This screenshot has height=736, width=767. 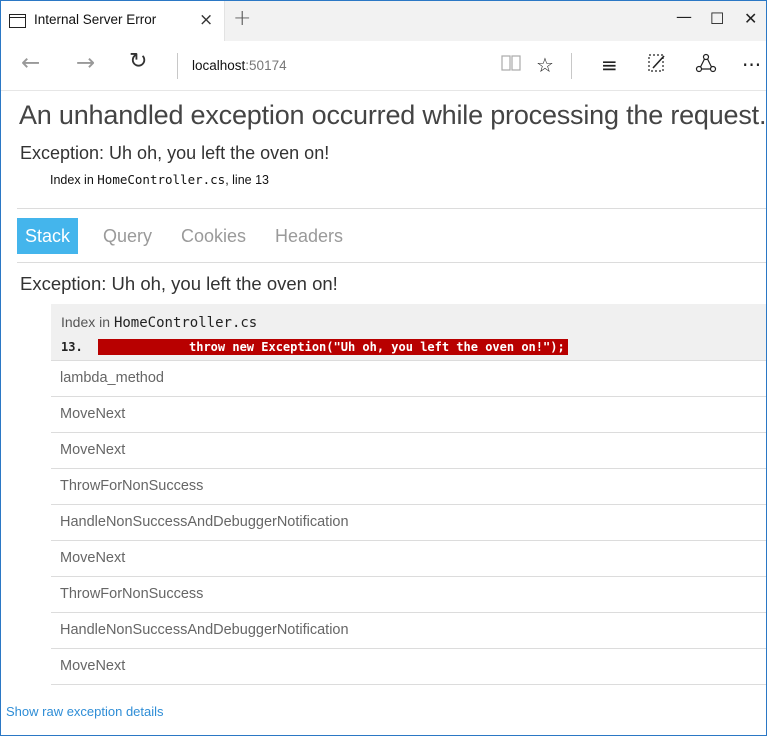 I want to click on tab-cookies: Cookies, so click(x=213, y=236).